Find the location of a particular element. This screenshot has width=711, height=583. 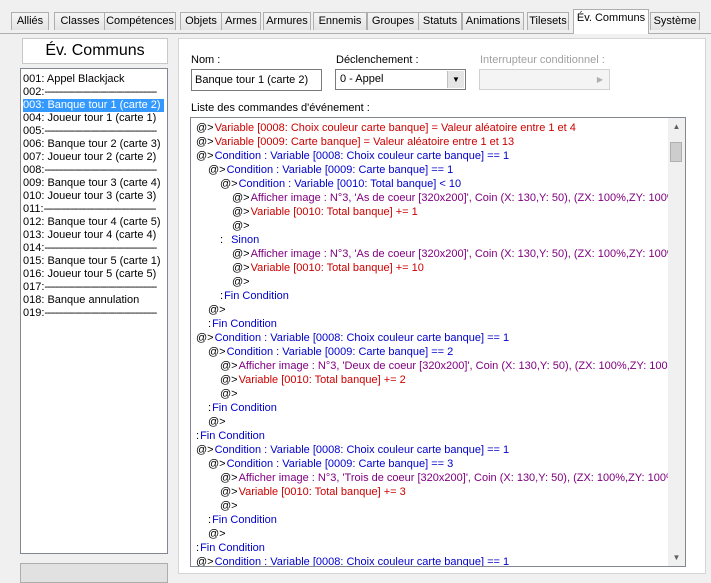

change-max-button is located at coordinates (94, 573).